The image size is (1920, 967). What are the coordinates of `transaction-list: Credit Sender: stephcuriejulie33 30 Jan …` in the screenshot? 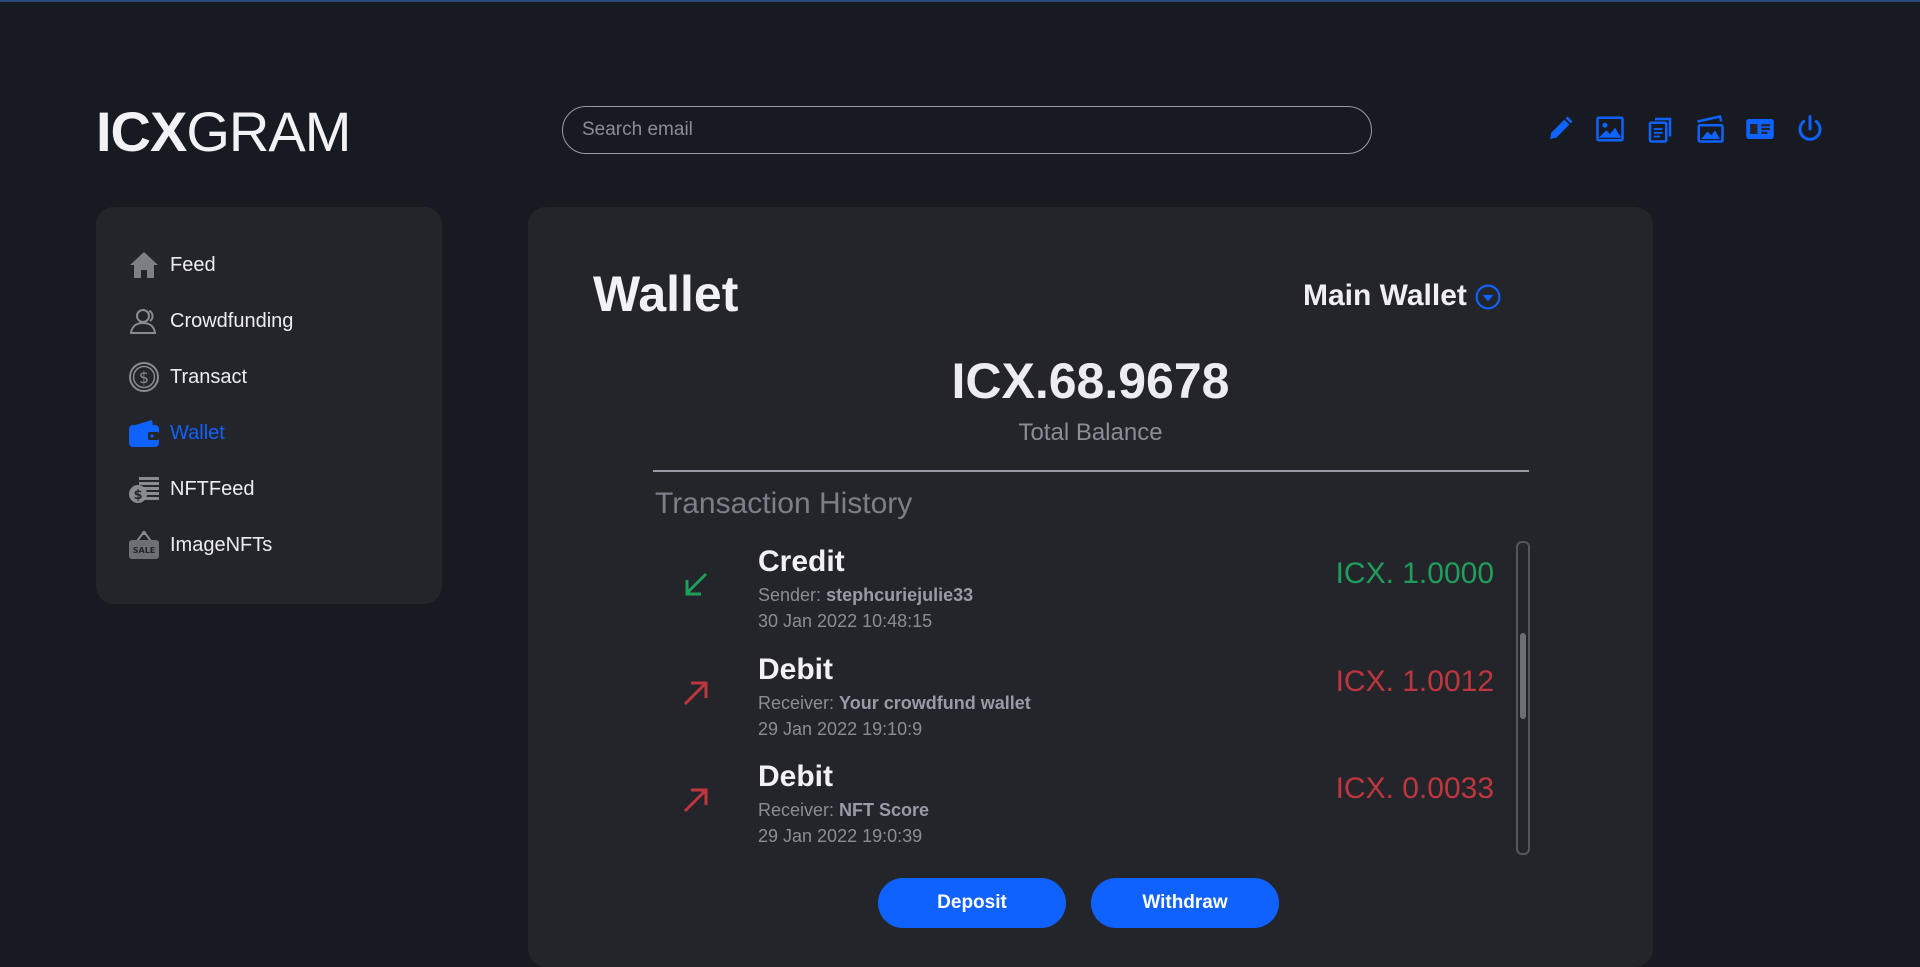 It's located at (1075, 710).